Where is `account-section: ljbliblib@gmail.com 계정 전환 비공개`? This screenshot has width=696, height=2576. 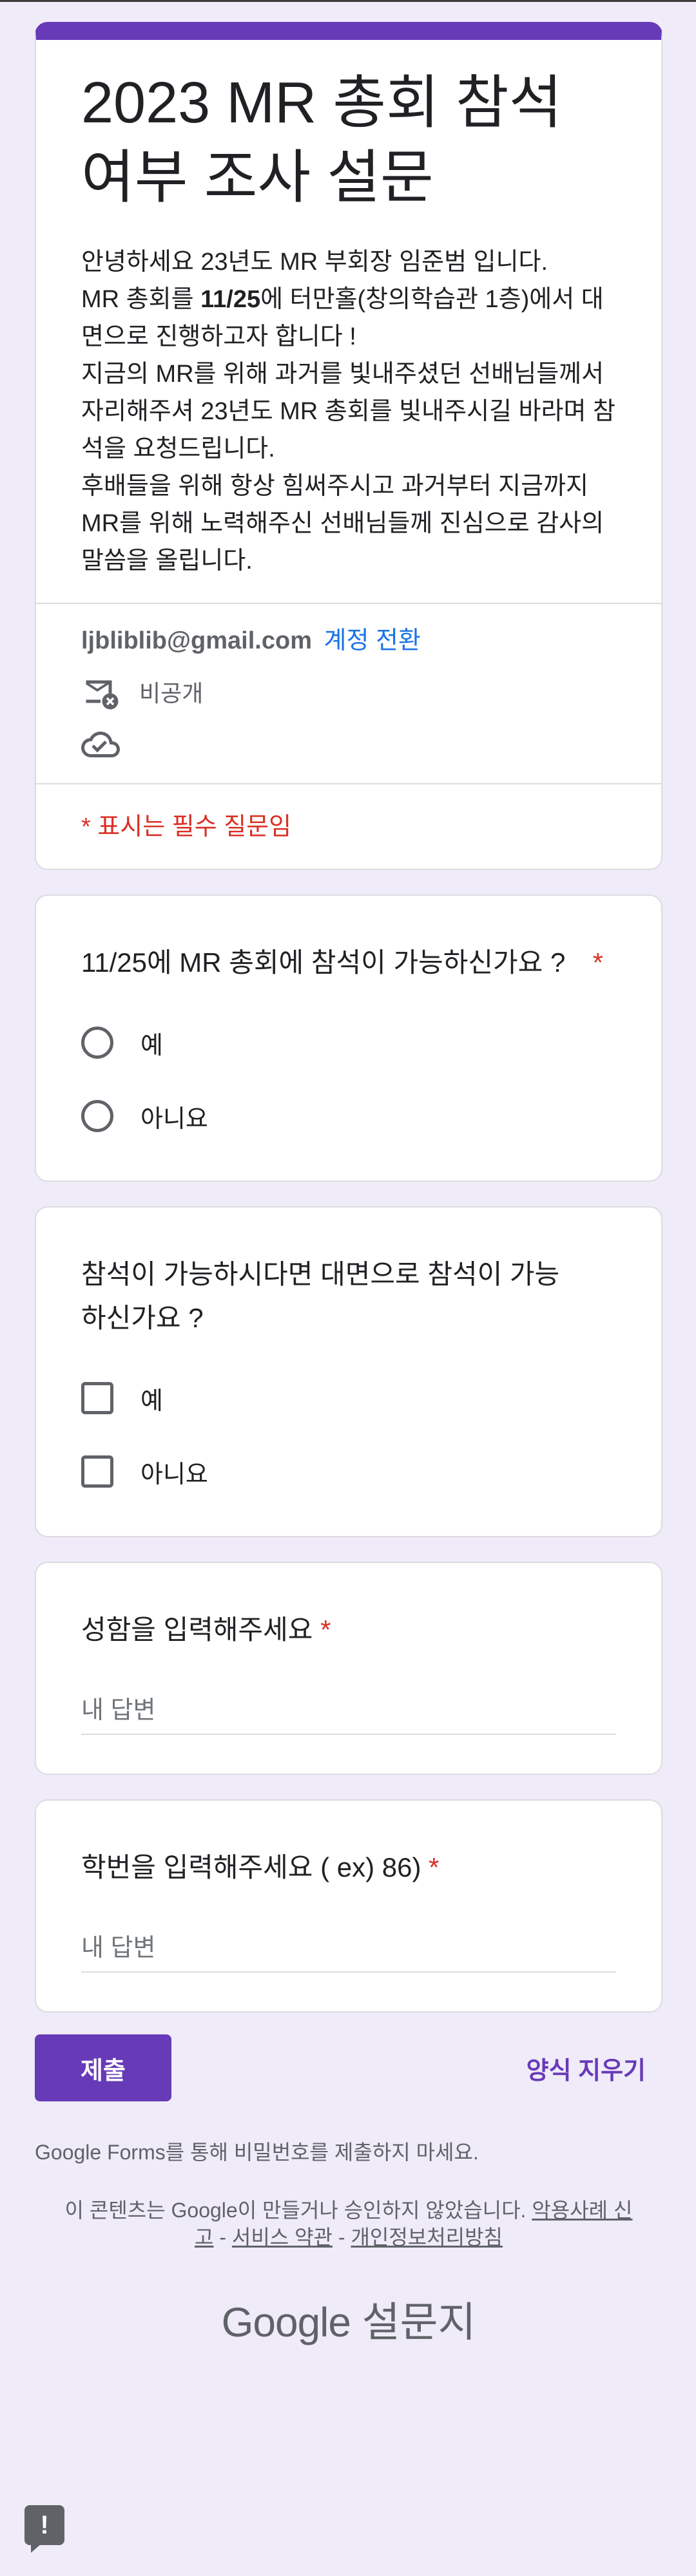 account-section: ljbliblib@gmail.com 계정 전환 비공개 is located at coordinates (348, 693).